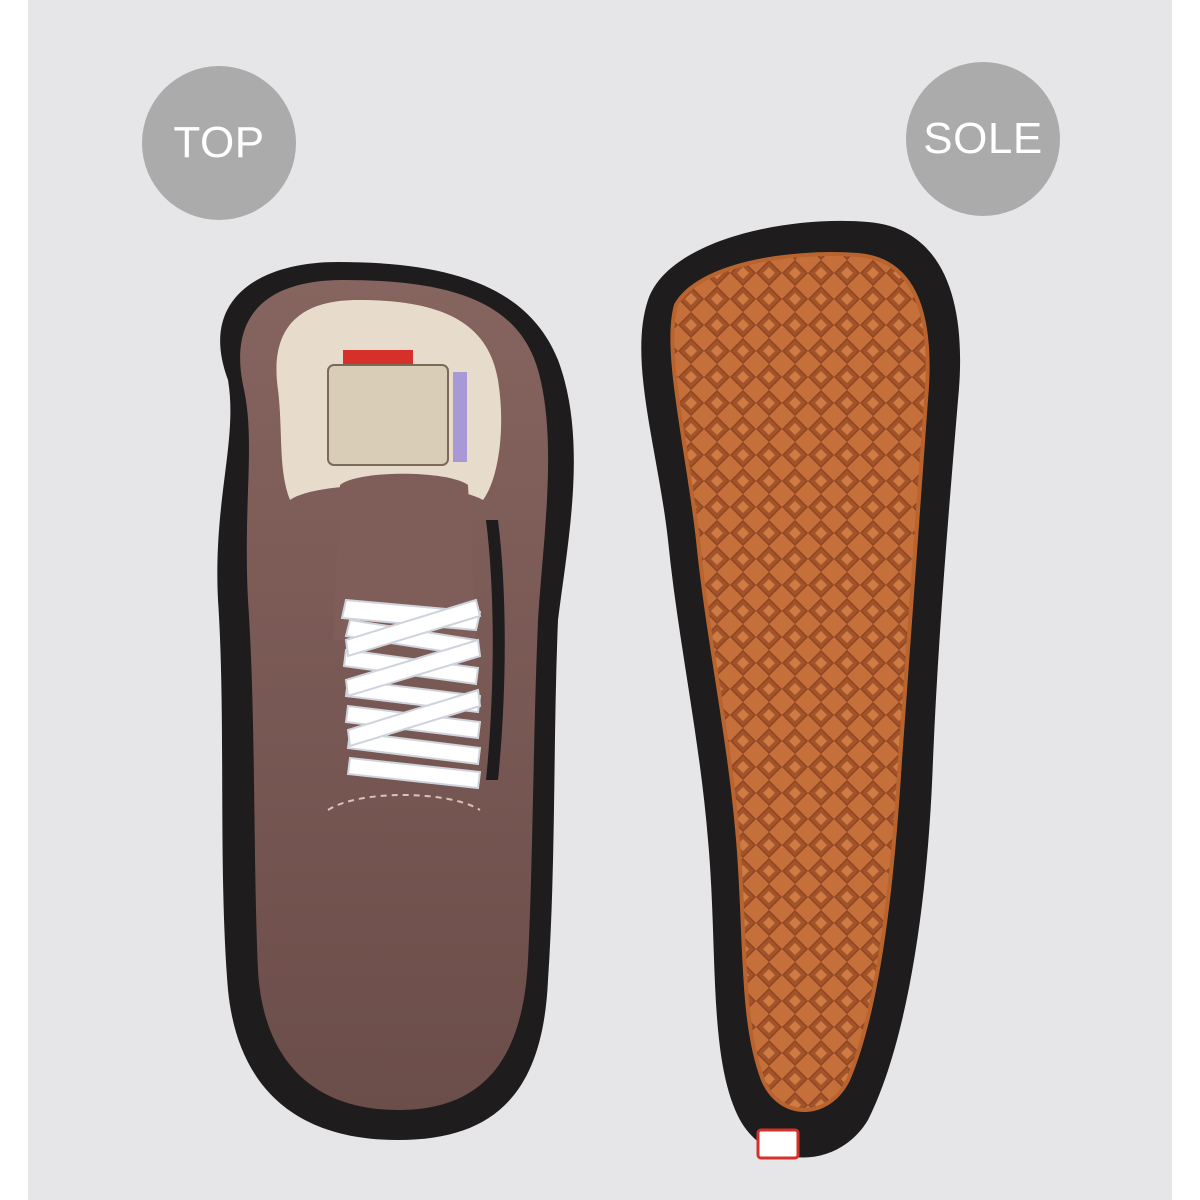 The height and width of the screenshot is (1200, 1200). I want to click on insole-label, so click(388, 415).